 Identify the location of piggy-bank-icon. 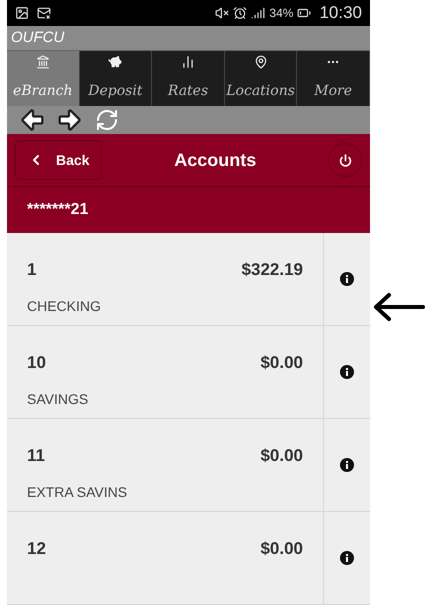
(115, 61).